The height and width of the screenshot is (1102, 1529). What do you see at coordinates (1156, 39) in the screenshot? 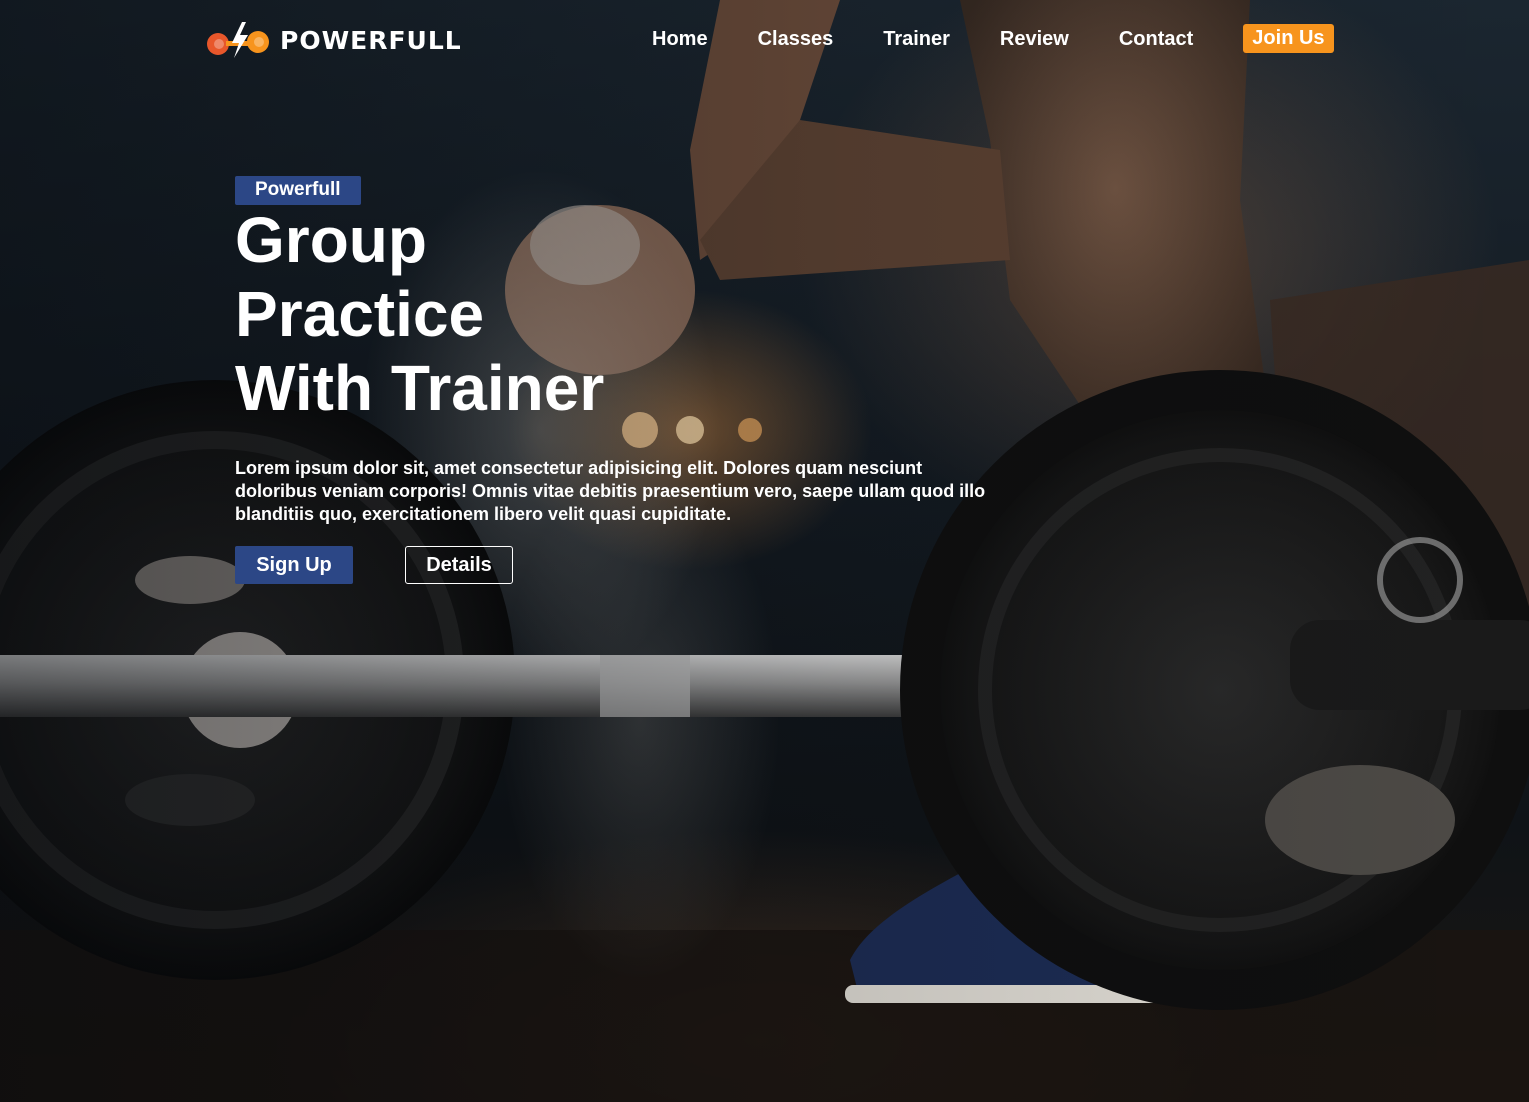
I see `nav-contact: Contact` at bounding box center [1156, 39].